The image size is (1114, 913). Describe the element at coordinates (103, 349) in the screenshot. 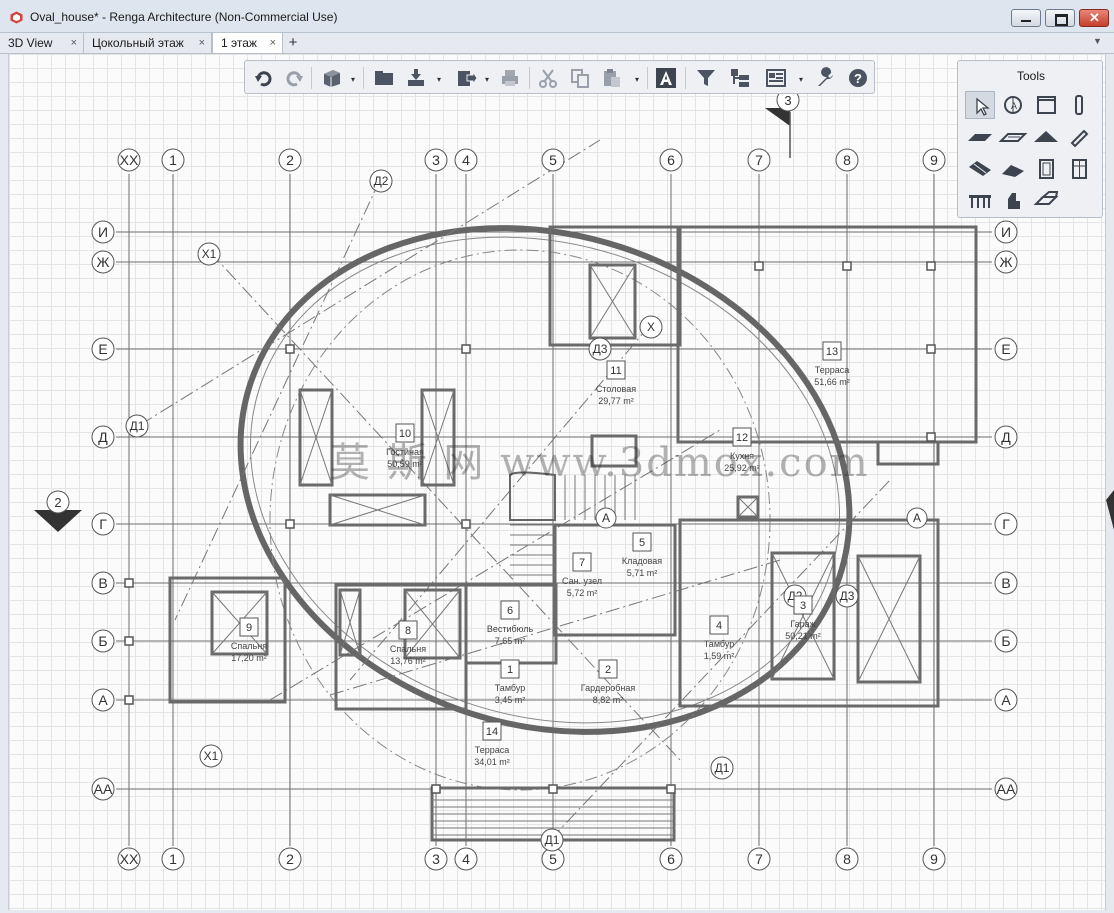

I see `axis-marker: Е` at that location.